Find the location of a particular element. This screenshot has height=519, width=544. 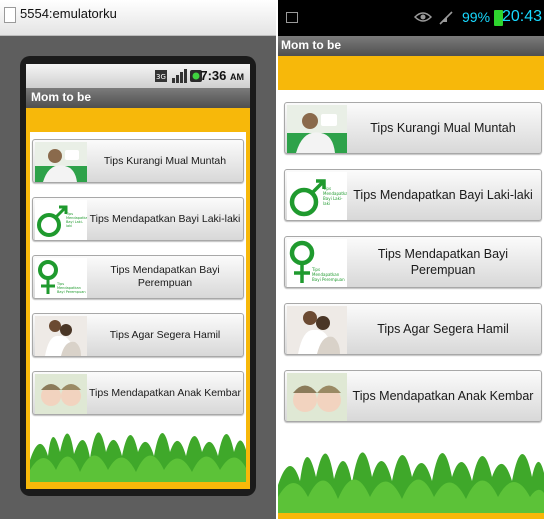

status-bar: 3G 7:36 AM is located at coordinates (138, 76).